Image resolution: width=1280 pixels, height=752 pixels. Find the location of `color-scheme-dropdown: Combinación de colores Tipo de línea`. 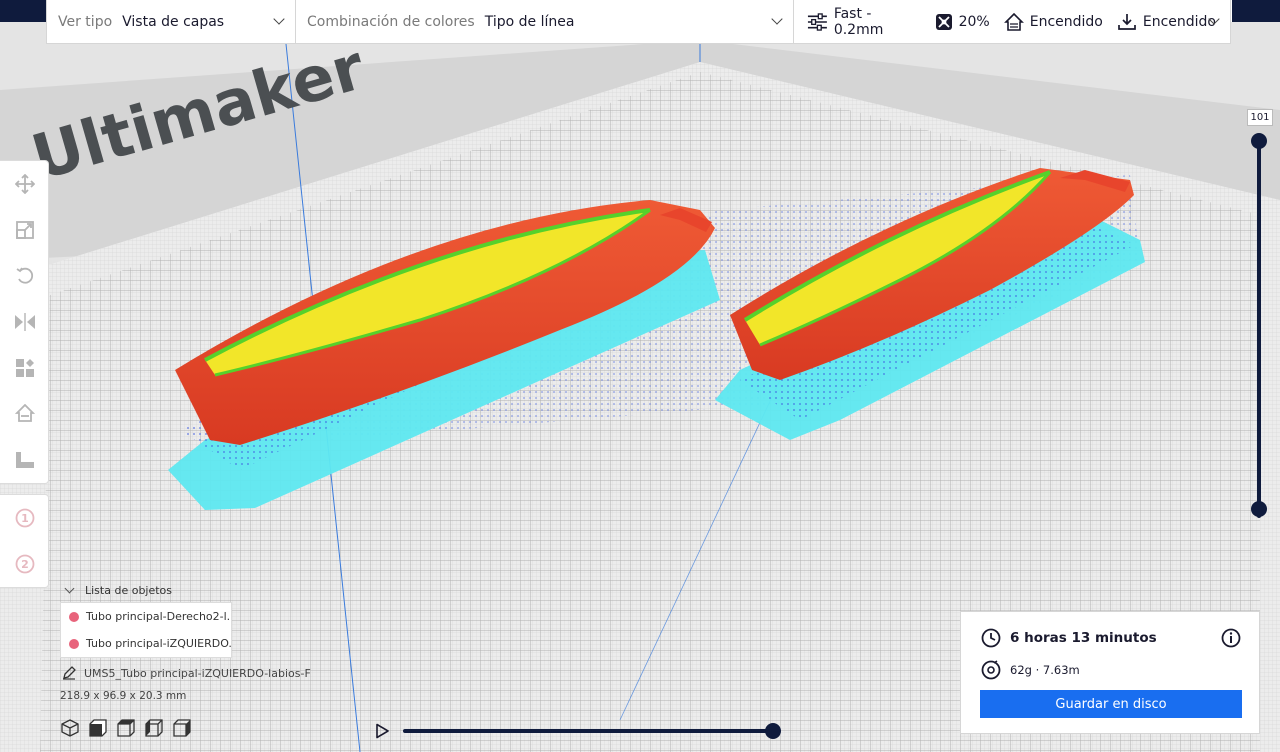

color-scheme-dropdown: Combinación de colores Tipo de línea is located at coordinates (545, 21).